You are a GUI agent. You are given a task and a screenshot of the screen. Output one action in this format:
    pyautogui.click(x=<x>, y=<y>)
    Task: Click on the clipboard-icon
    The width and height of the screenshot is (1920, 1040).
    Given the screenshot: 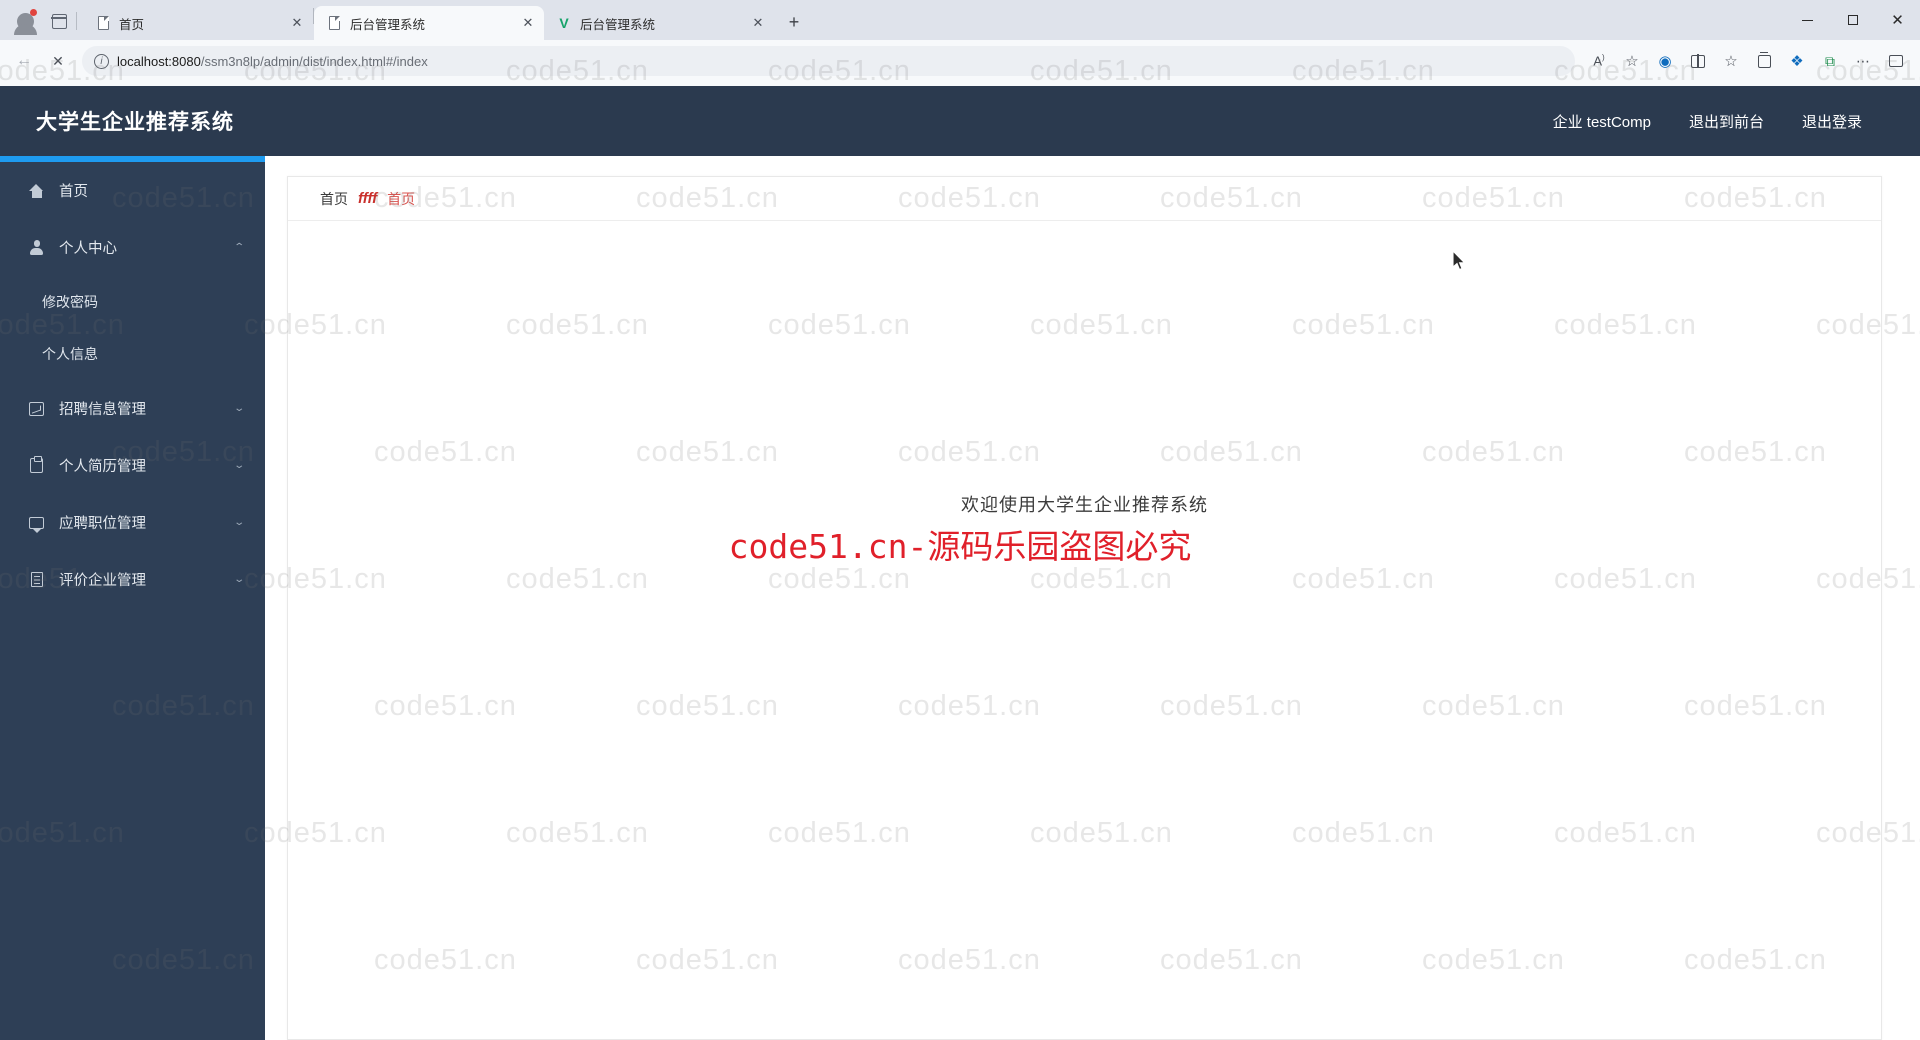 What is the action you would take?
    pyautogui.click(x=36, y=464)
    